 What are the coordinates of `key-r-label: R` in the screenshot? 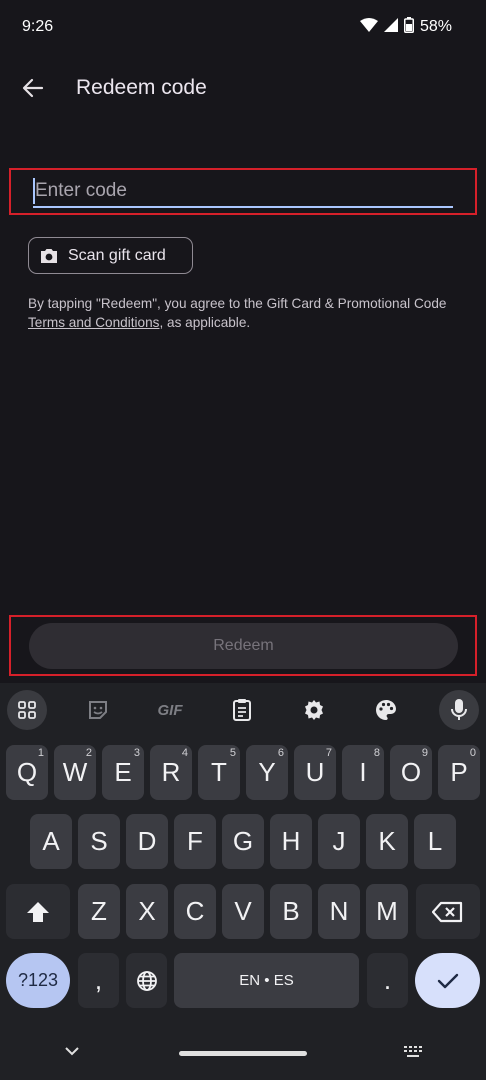 It's located at (171, 772).